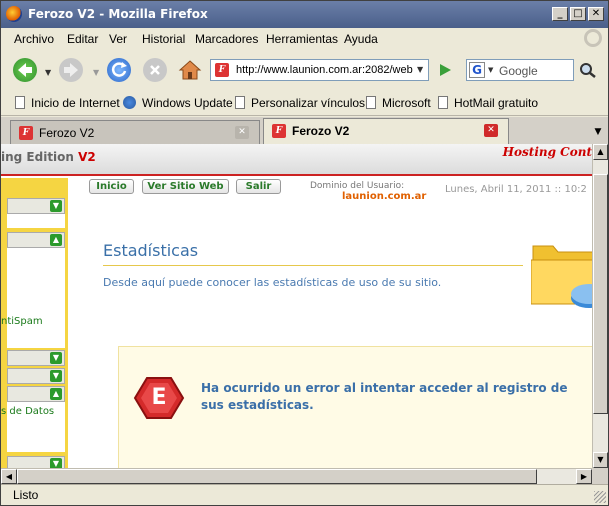 This screenshot has width=609, height=506. What do you see at coordinates (584, 476) in the screenshot?
I see `scroll-right-icon: ▶` at bounding box center [584, 476].